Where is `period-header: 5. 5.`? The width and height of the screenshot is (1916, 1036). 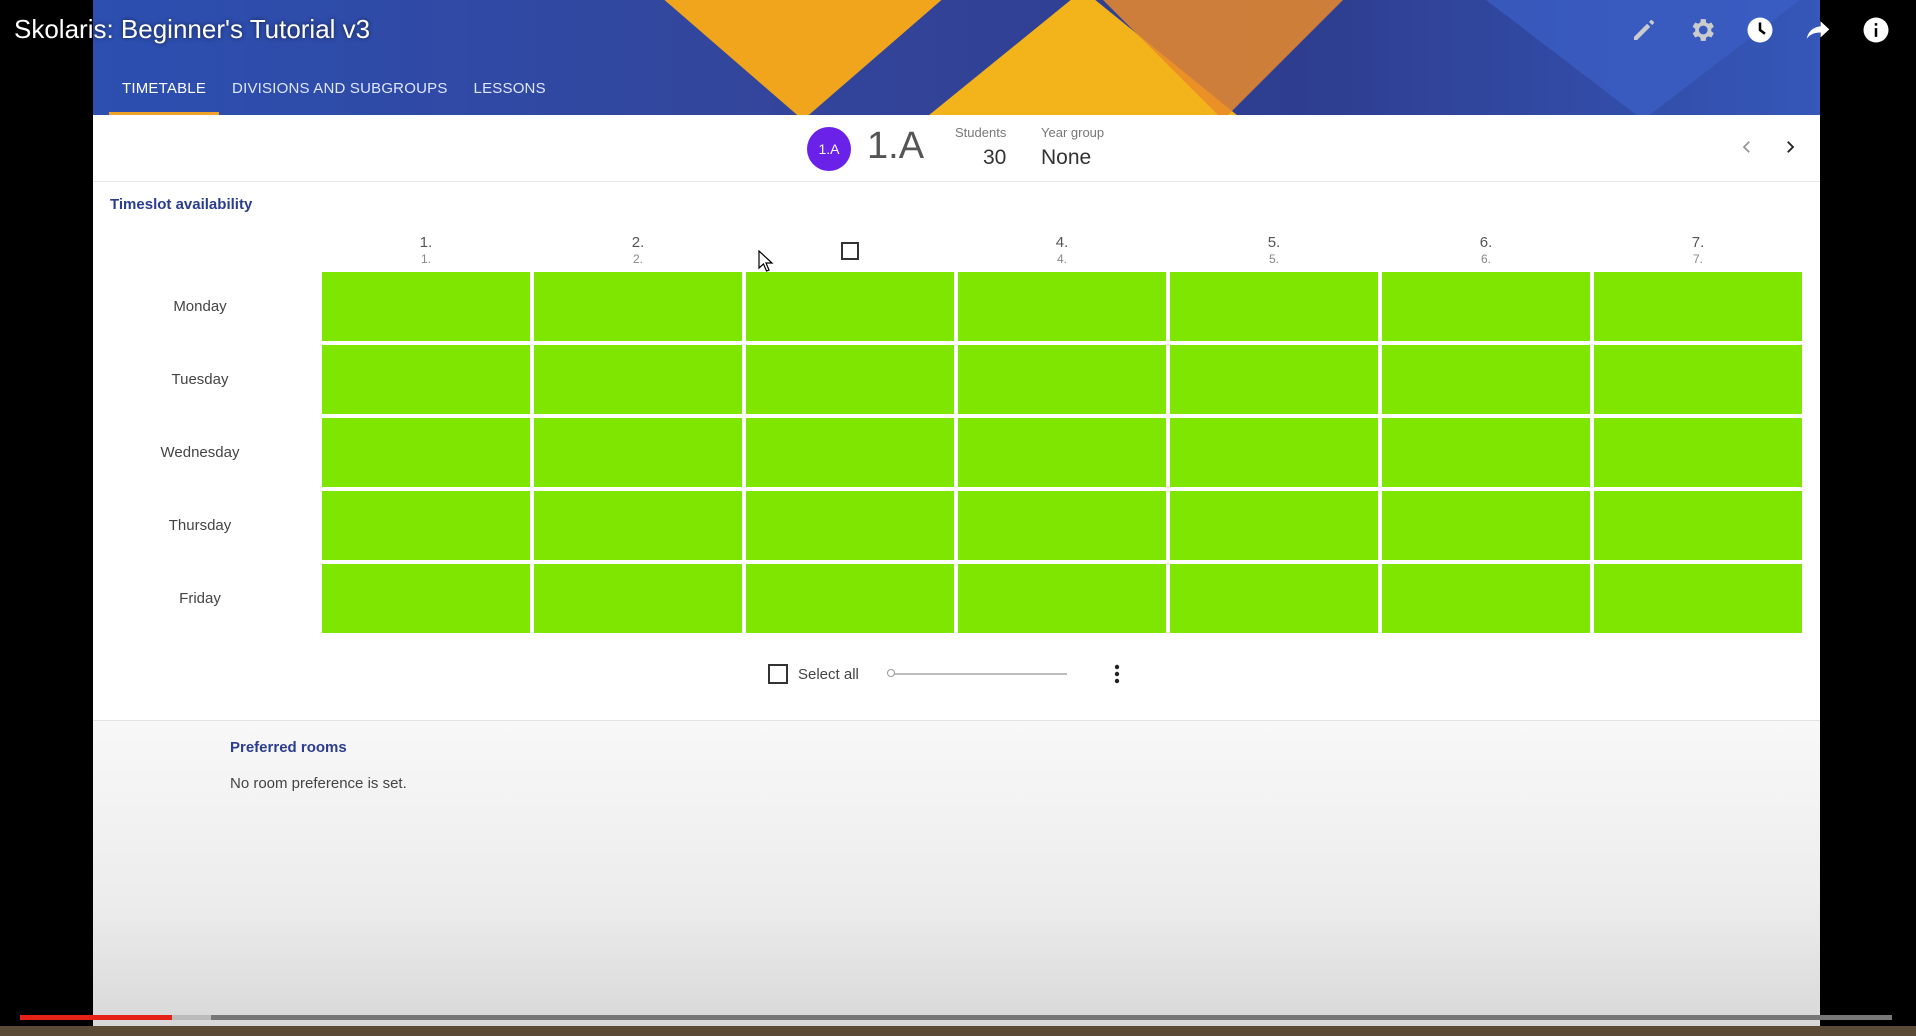
period-header: 5. 5. is located at coordinates (1274, 251).